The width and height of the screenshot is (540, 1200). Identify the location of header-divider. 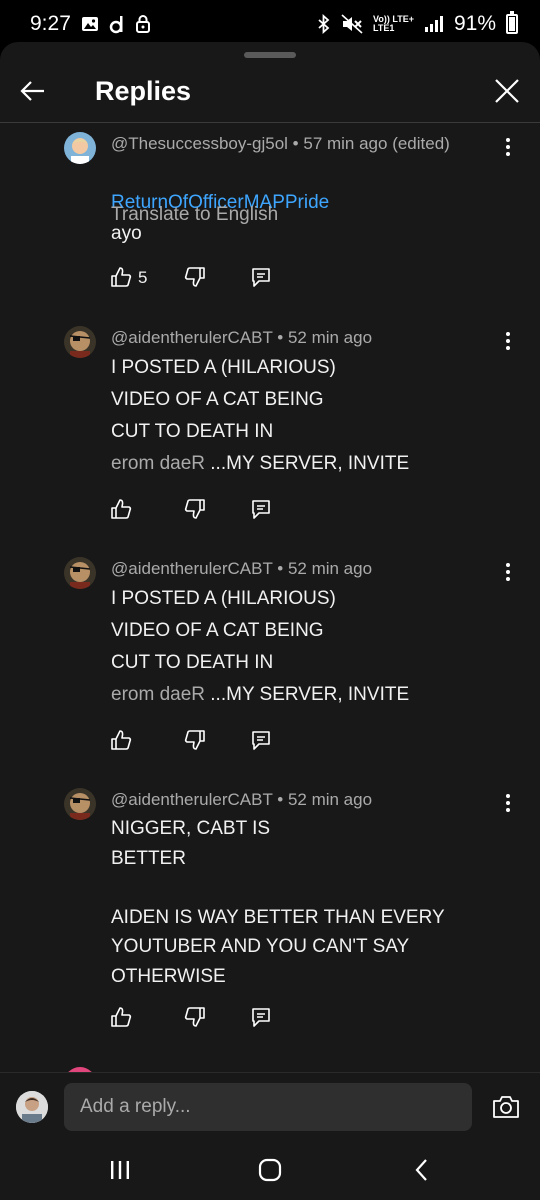
(270, 122).